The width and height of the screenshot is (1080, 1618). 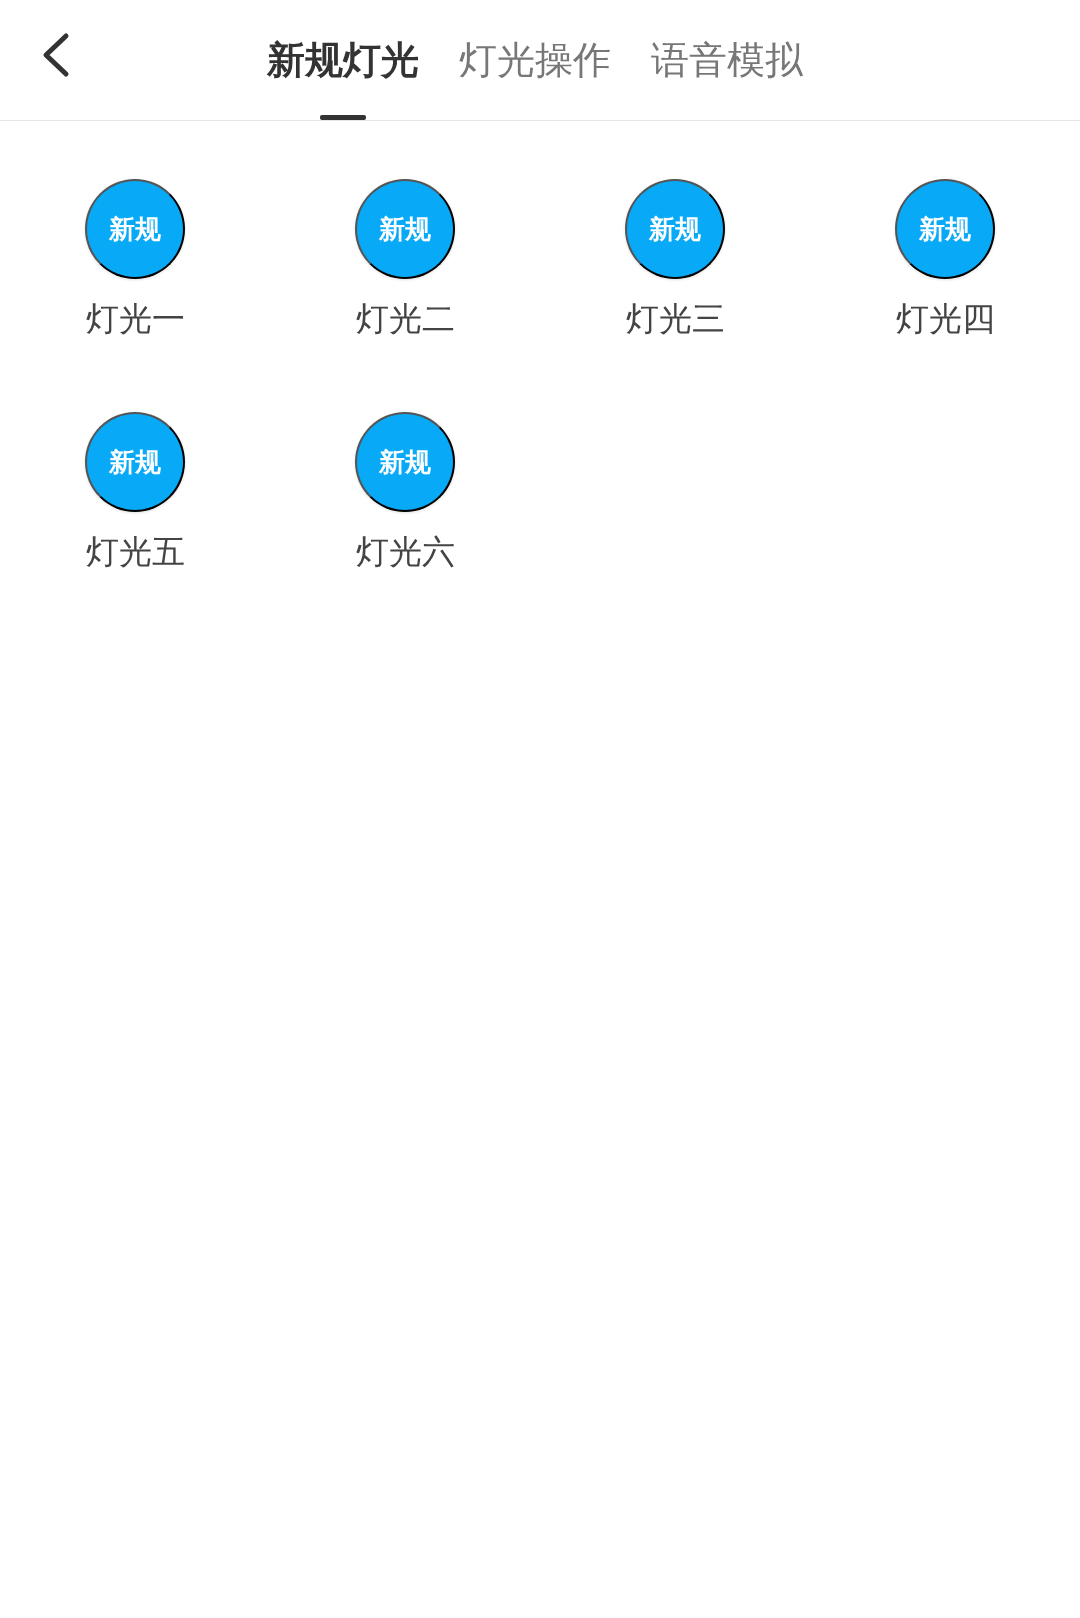 I want to click on tab: 灯光操作, so click(x=535, y=60).